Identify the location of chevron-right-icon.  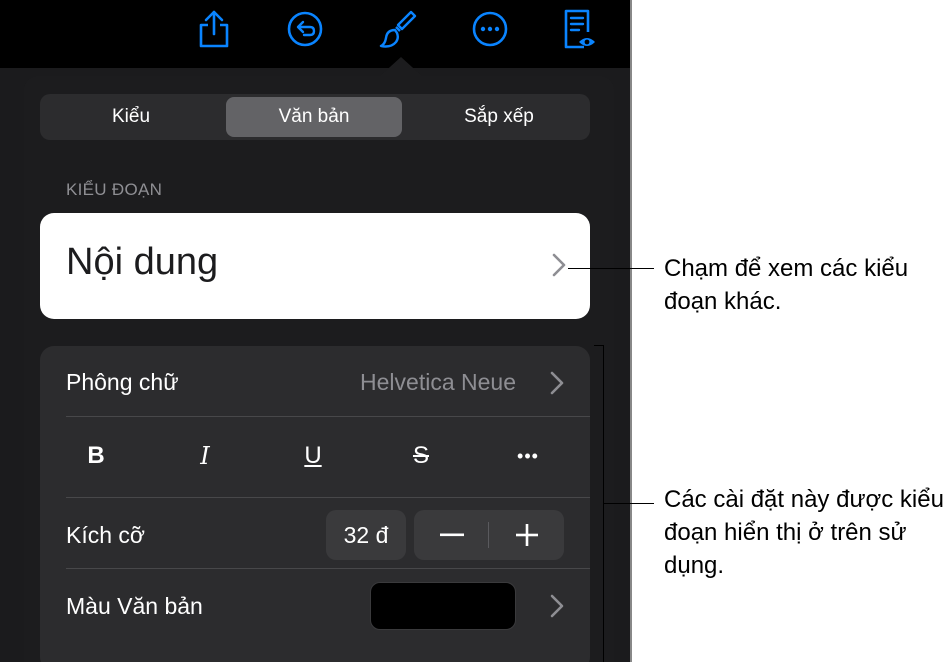
(559, 267).